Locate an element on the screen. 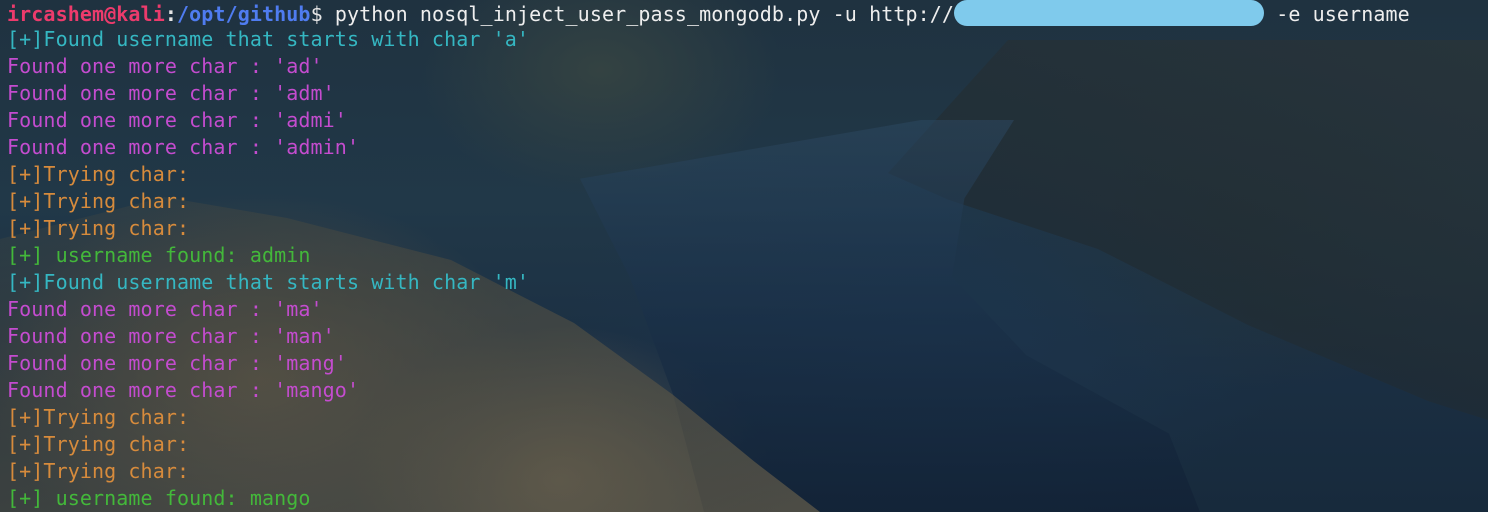  output-line: Found one more char : 'mango' is located at coordinates (183, 390).